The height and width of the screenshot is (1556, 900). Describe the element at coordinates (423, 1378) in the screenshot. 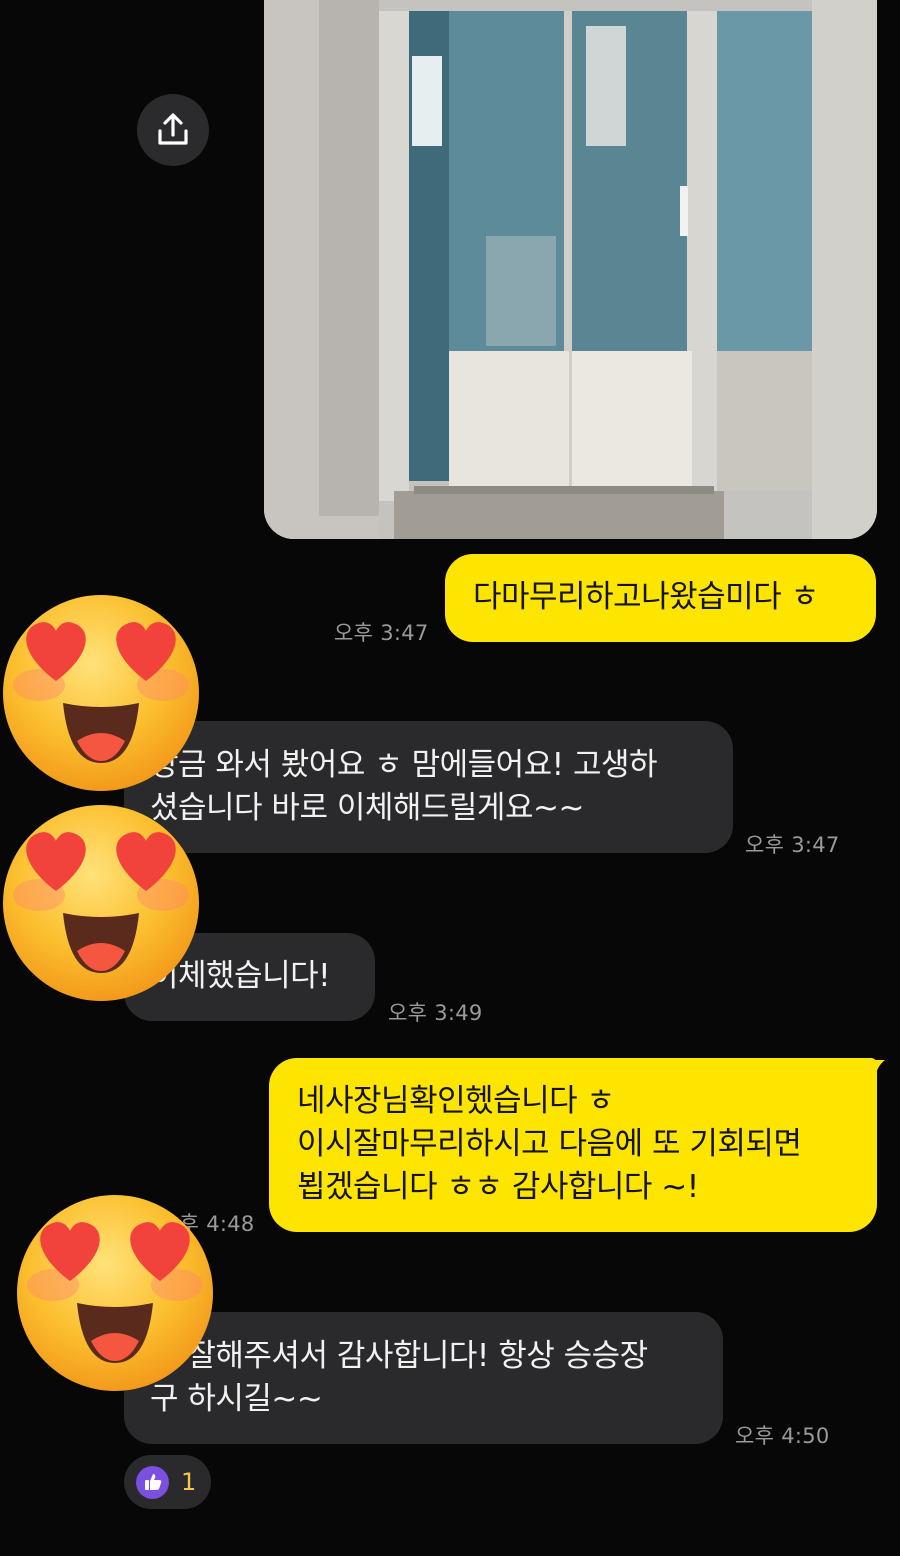

I see `message-bubble-theirs: 넘 잘해주셔서 감사합니다! 항상 승승장 구 하시길~~` at that location.